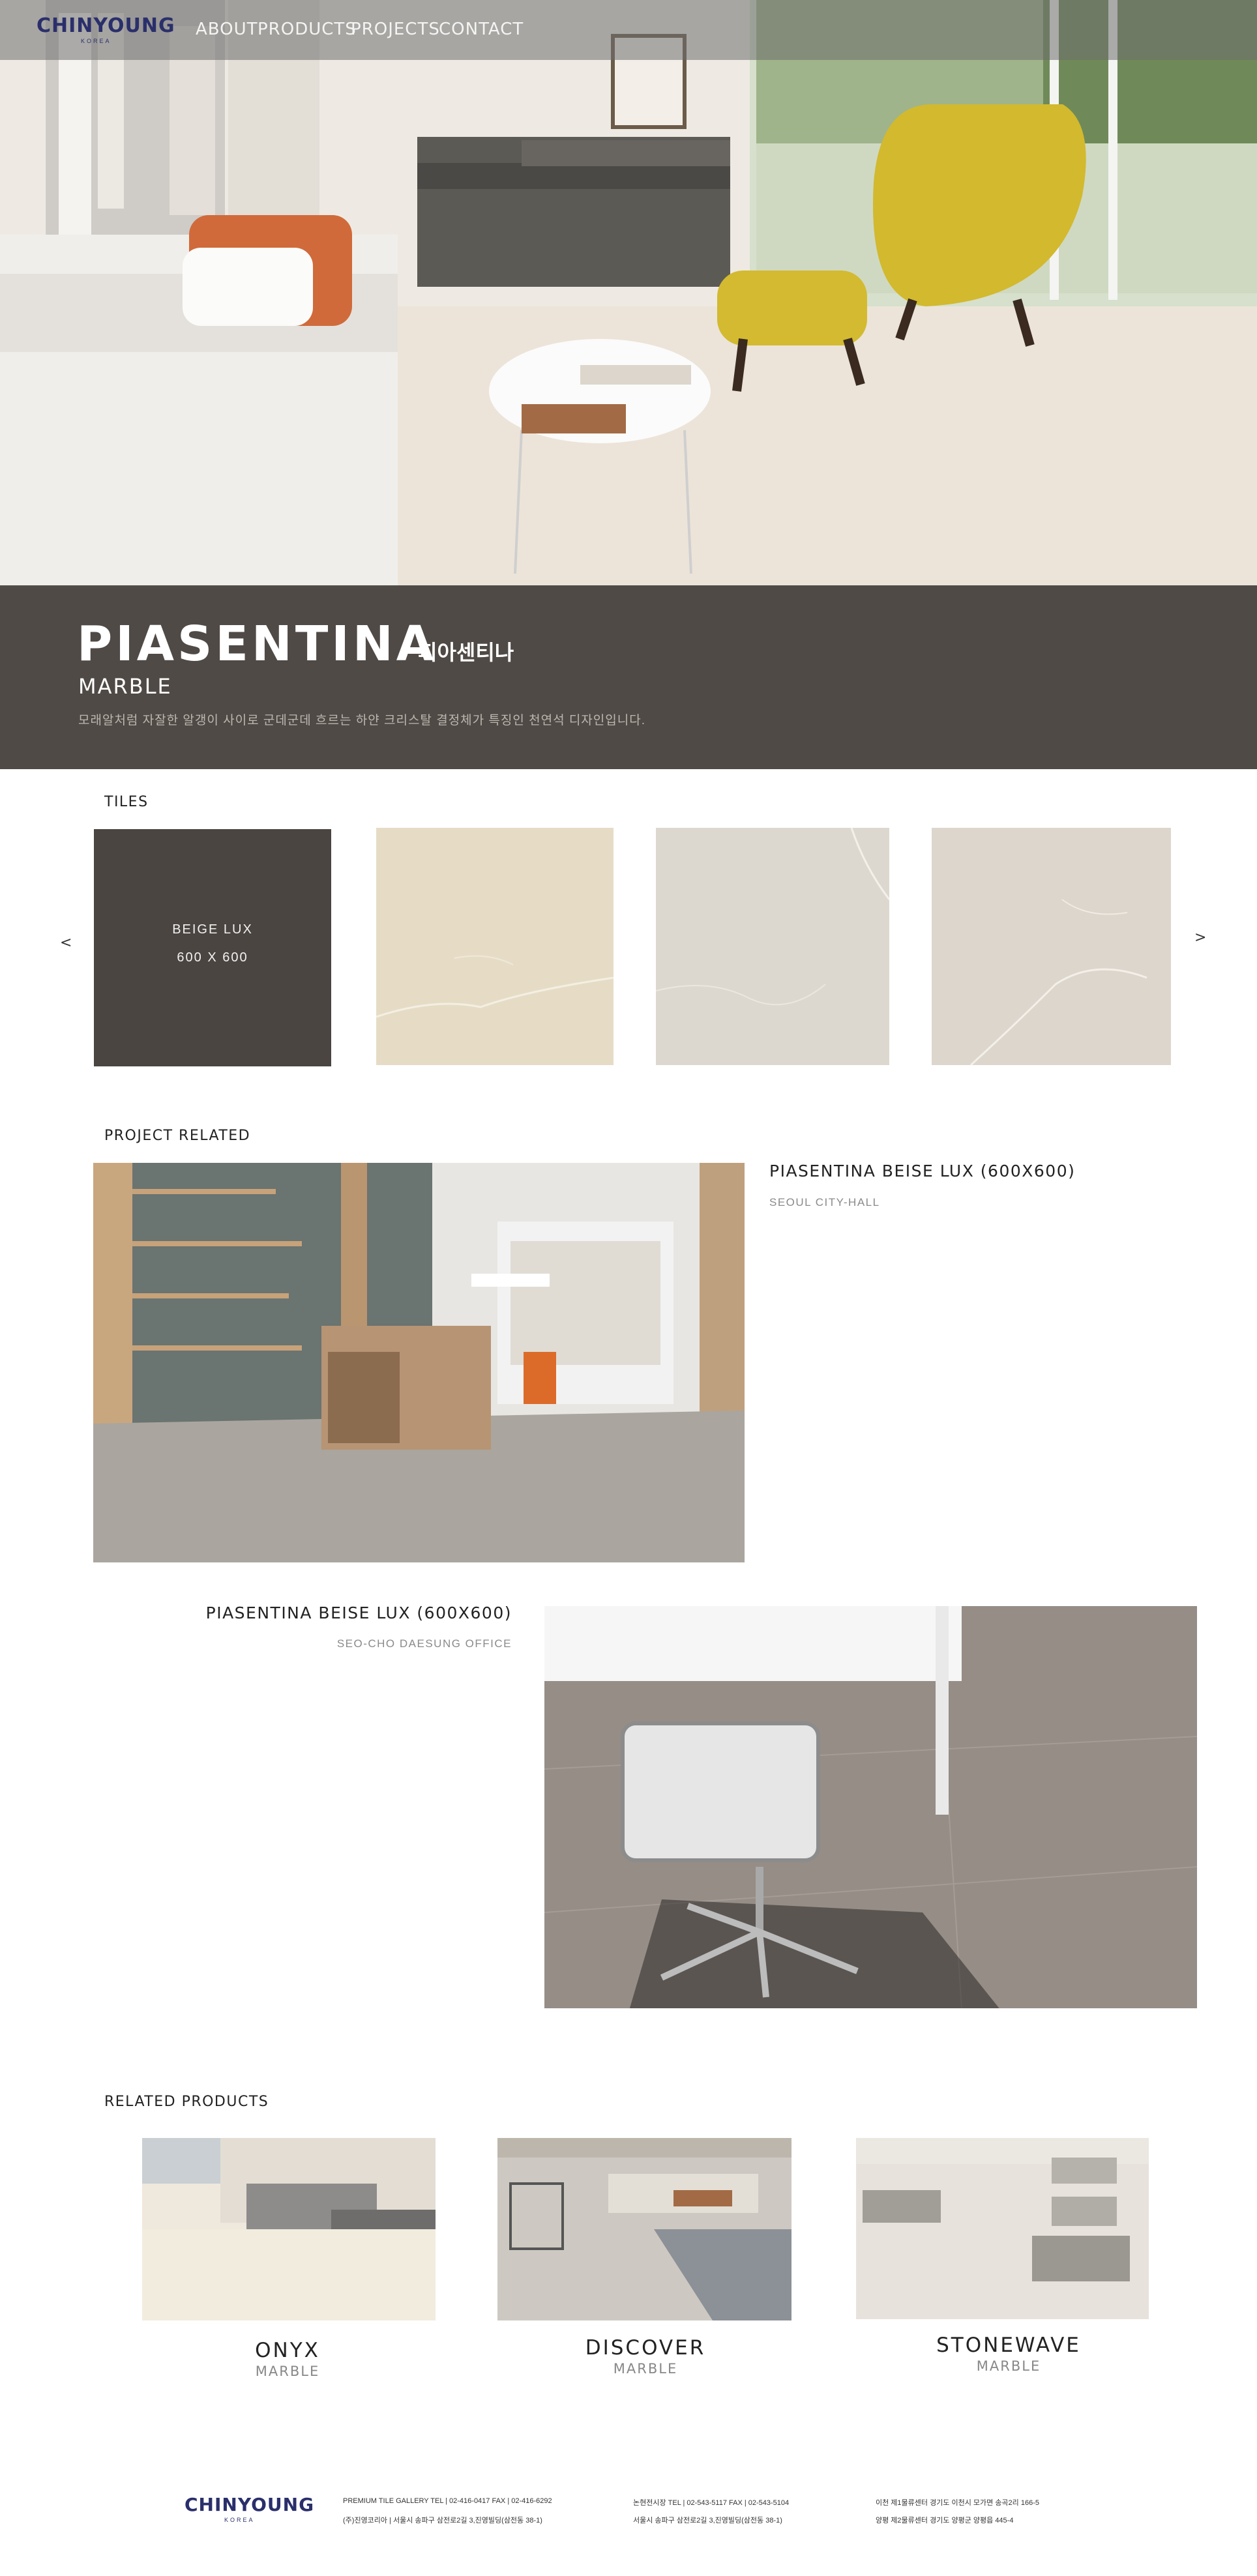 This screenshot has width=1257, height=2576. I want to click on brand-logo: CHINYOUNG, so click(106, 25).